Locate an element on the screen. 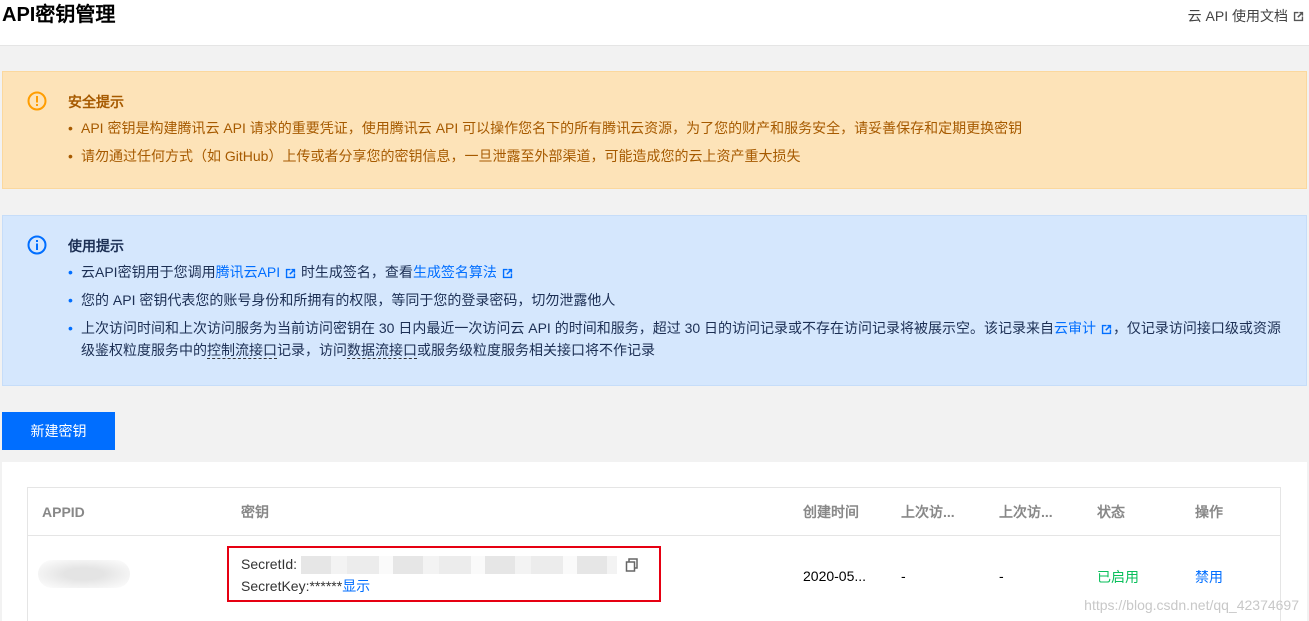 Image resolution: width=1309 pixels, height=621 pixels. column-header-status: 状态 is located at coordinates (1111, 512).